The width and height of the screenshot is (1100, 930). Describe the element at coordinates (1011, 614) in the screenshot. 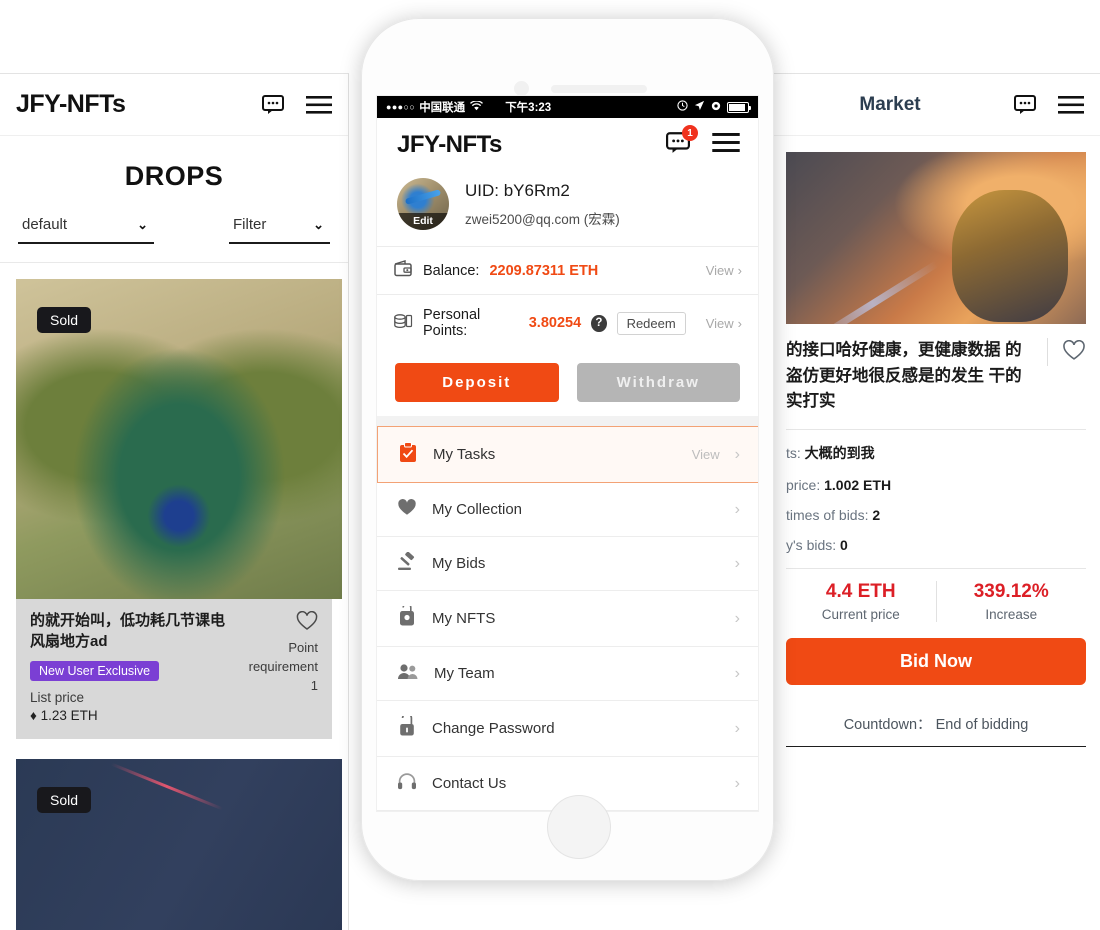

I see `stat-label: Increase` at that location.